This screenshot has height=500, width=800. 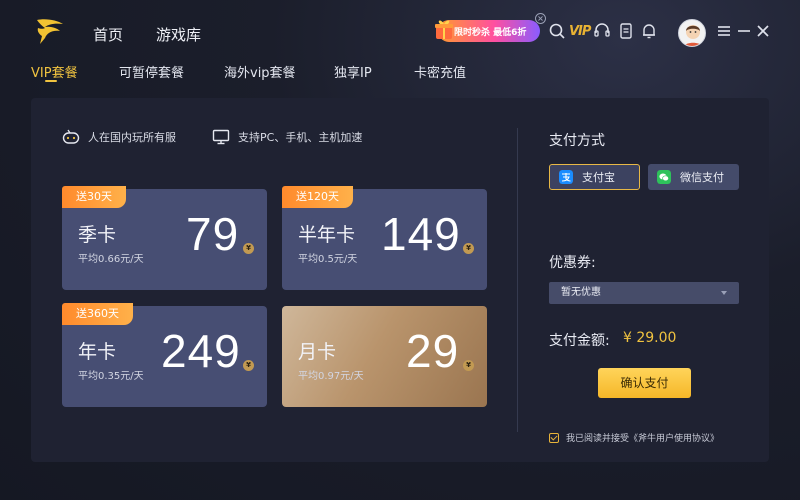 I want to click on tab-pausable: 可暂停套餐, so click(x=151, y=71).